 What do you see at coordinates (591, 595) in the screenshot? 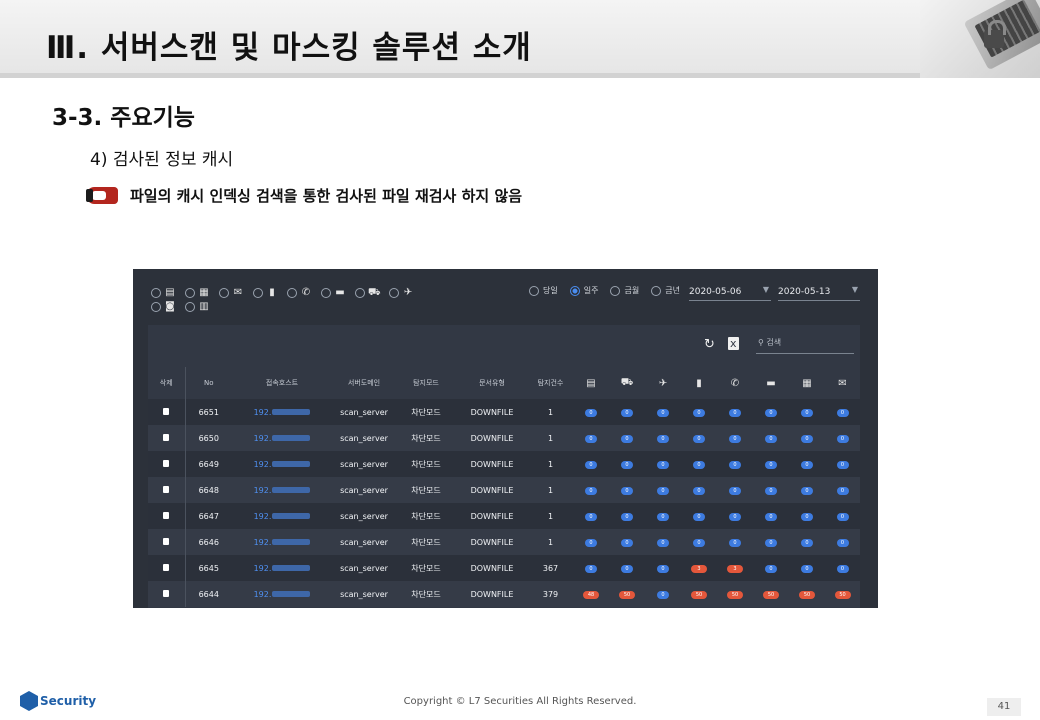
I see `detection-count-badge: 48` at bounding box center [591, 595].